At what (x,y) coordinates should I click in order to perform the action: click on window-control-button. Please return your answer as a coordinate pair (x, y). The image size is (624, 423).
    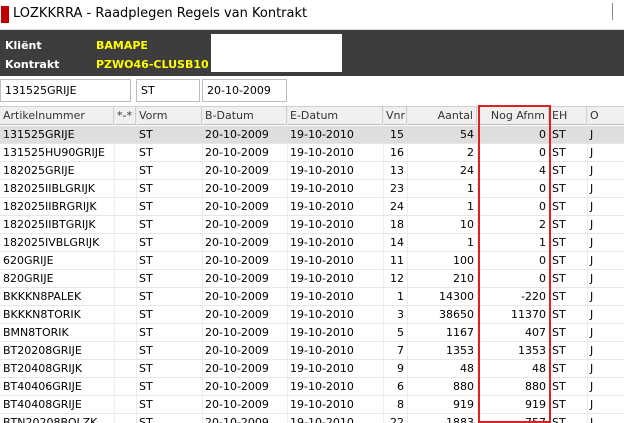
    Looking at the image, I should click on (618, 11).